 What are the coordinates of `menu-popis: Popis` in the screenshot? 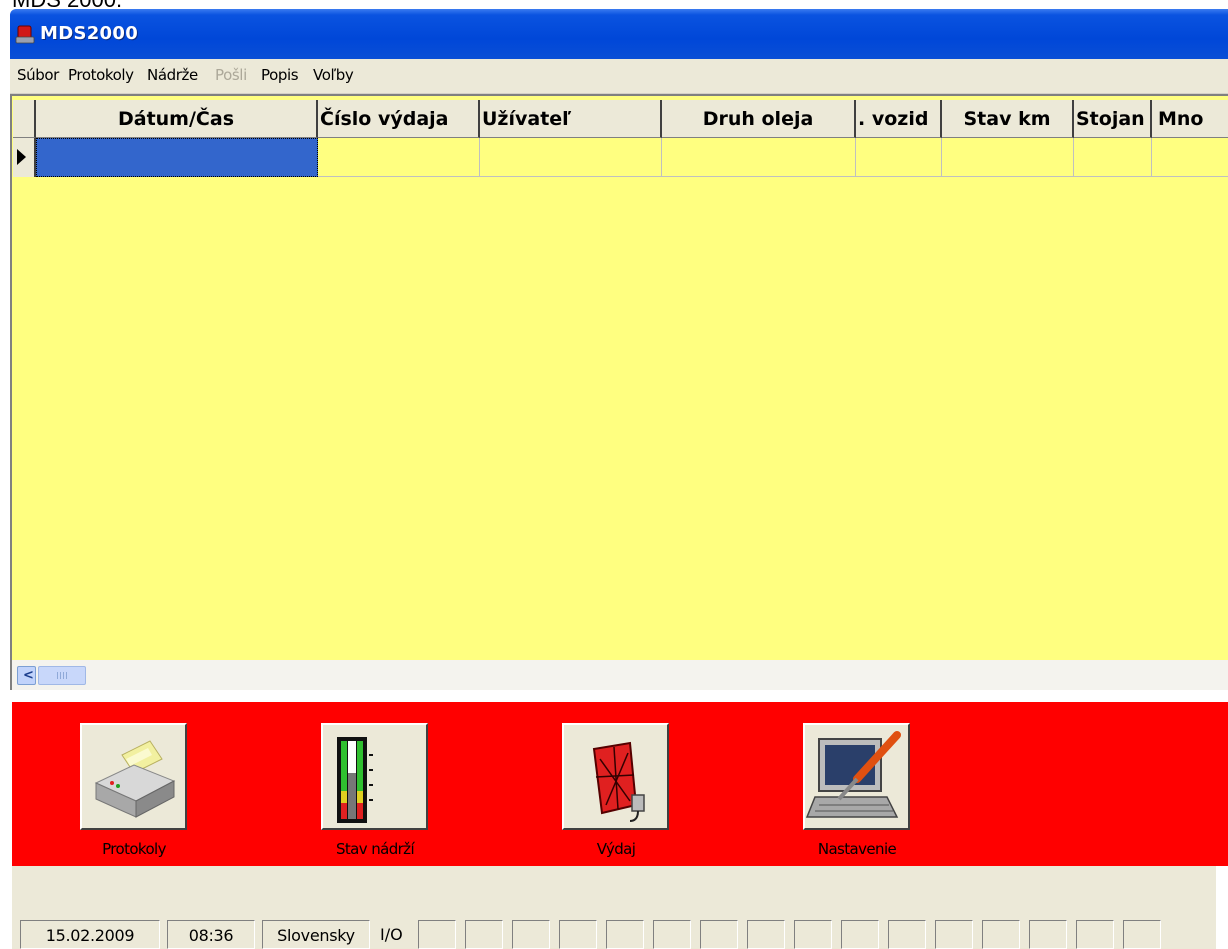 It's located at (280, 75).